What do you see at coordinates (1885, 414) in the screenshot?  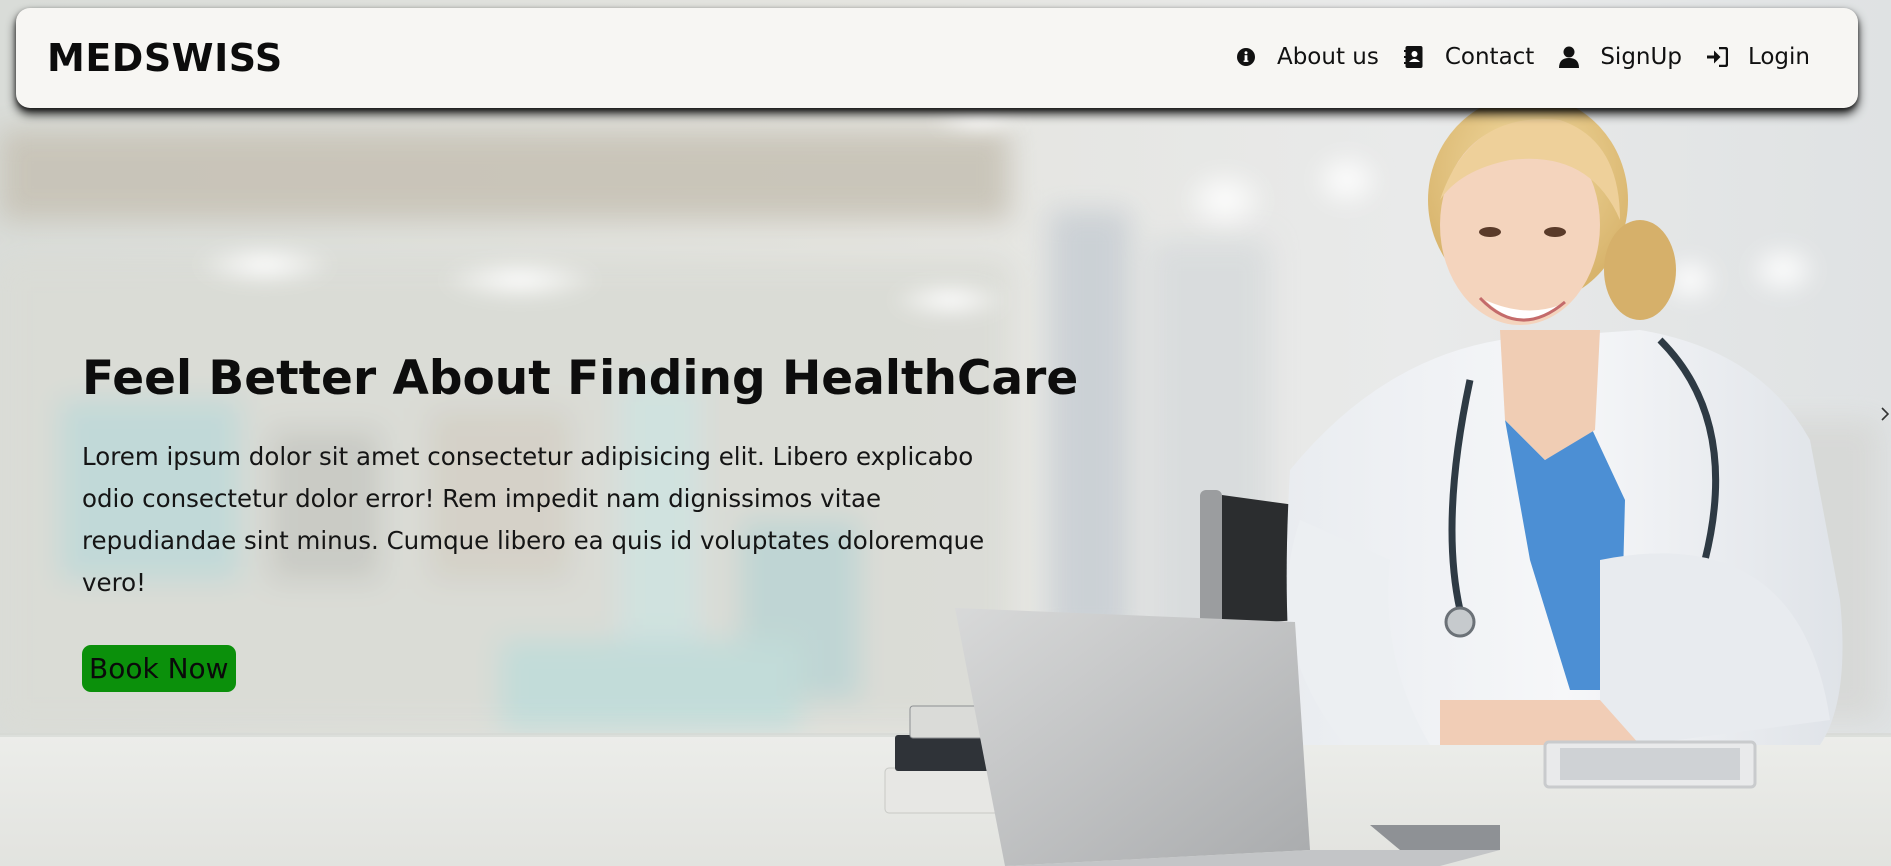 I see `resize-cursor-icon` at bounding box center [1885, 414].